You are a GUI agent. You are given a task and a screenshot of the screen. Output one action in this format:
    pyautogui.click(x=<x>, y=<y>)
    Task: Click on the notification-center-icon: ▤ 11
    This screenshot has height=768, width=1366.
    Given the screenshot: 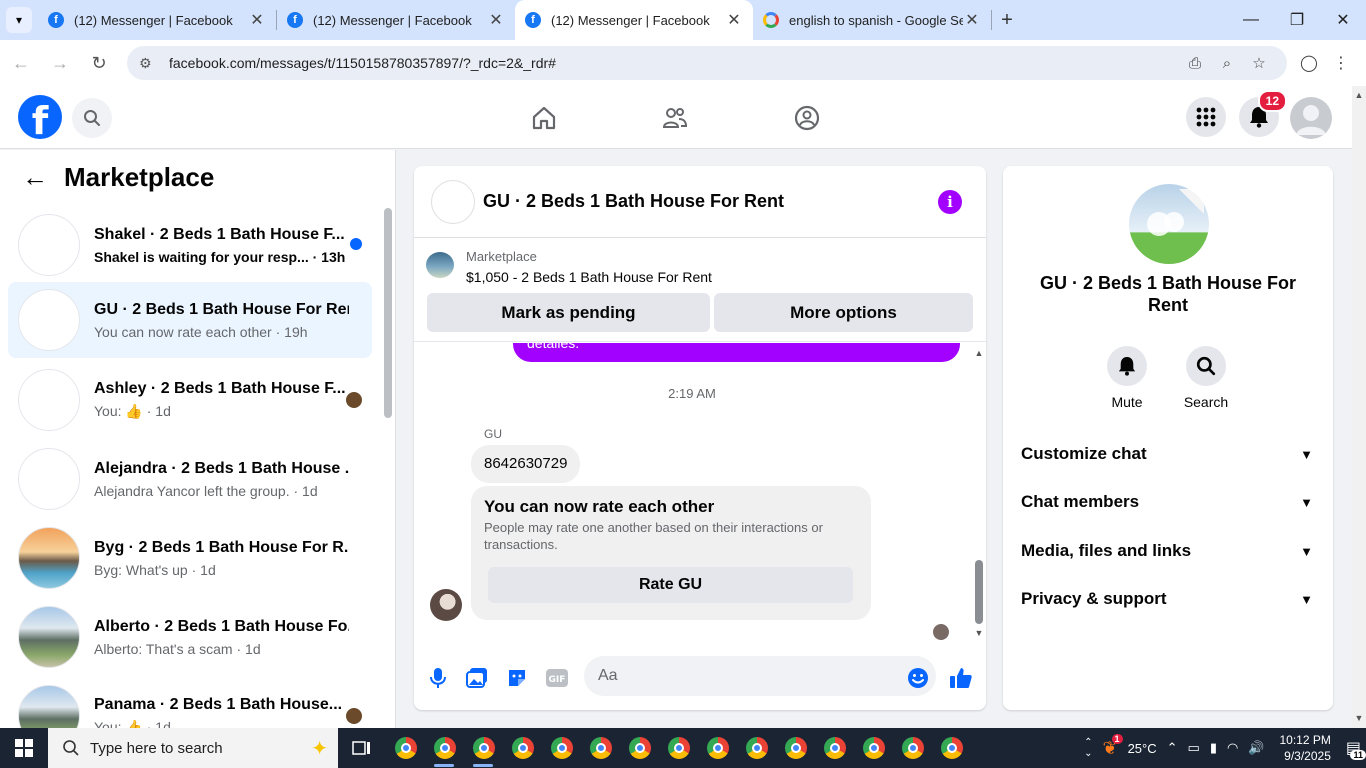 What is the action you would take?
    pyautogui.click(x=1353, y=749)
    